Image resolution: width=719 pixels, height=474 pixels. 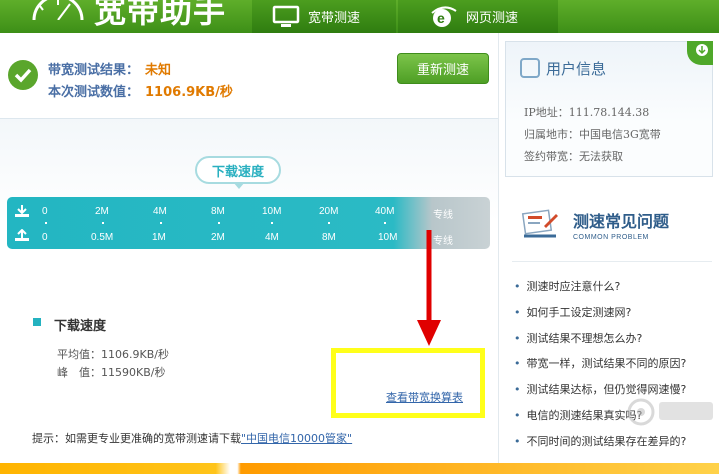 What do you see at coordinates (160, 211) in the screenshot?
I see `scale-tick-download: 4M` at bounding box center [160, 211].